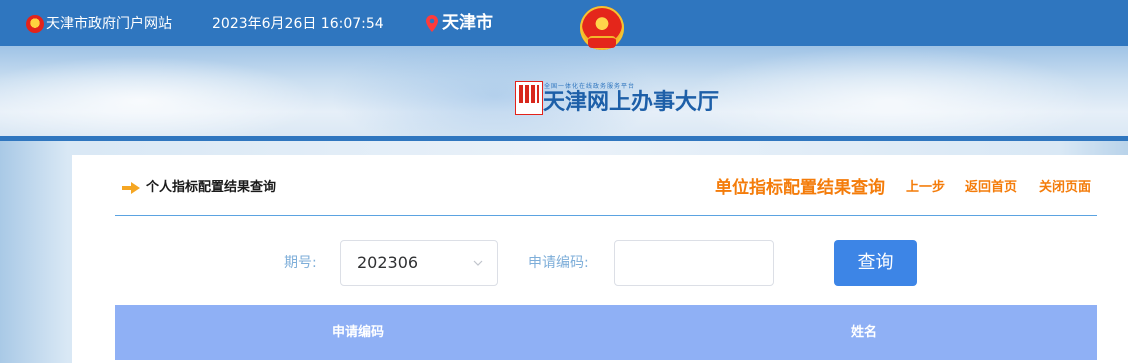  What do you see at coordinates (694, 263) in the screenshot?
I see `code-input` at bounding box center [694, 263].